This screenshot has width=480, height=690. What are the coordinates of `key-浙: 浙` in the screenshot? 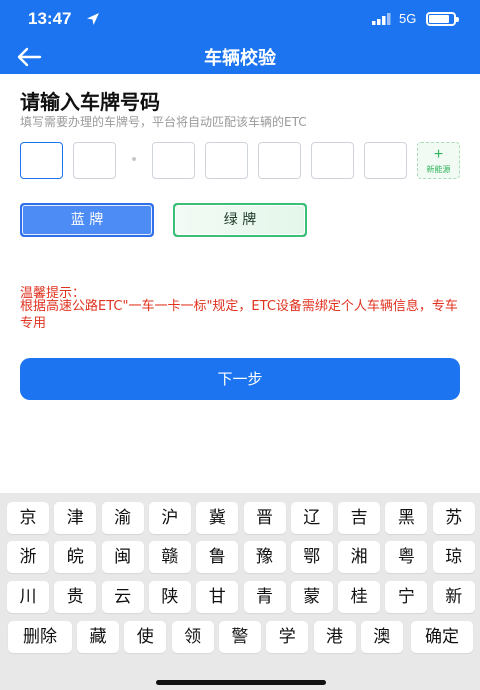 It's located at (28, 557).